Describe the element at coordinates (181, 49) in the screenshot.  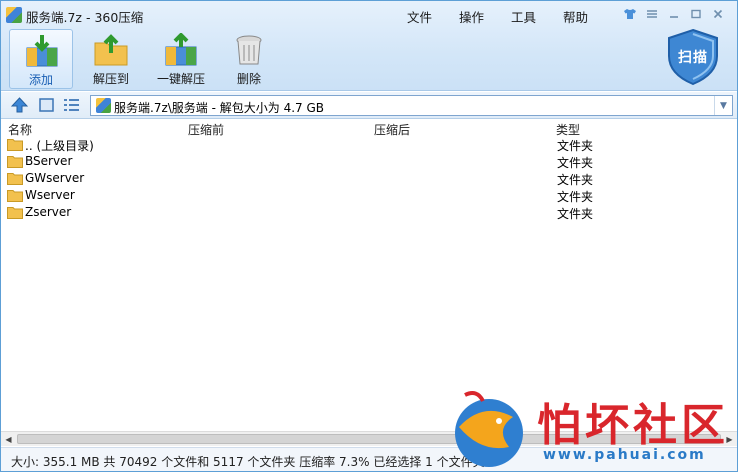
I see `one-click-extract-icon` at that location.